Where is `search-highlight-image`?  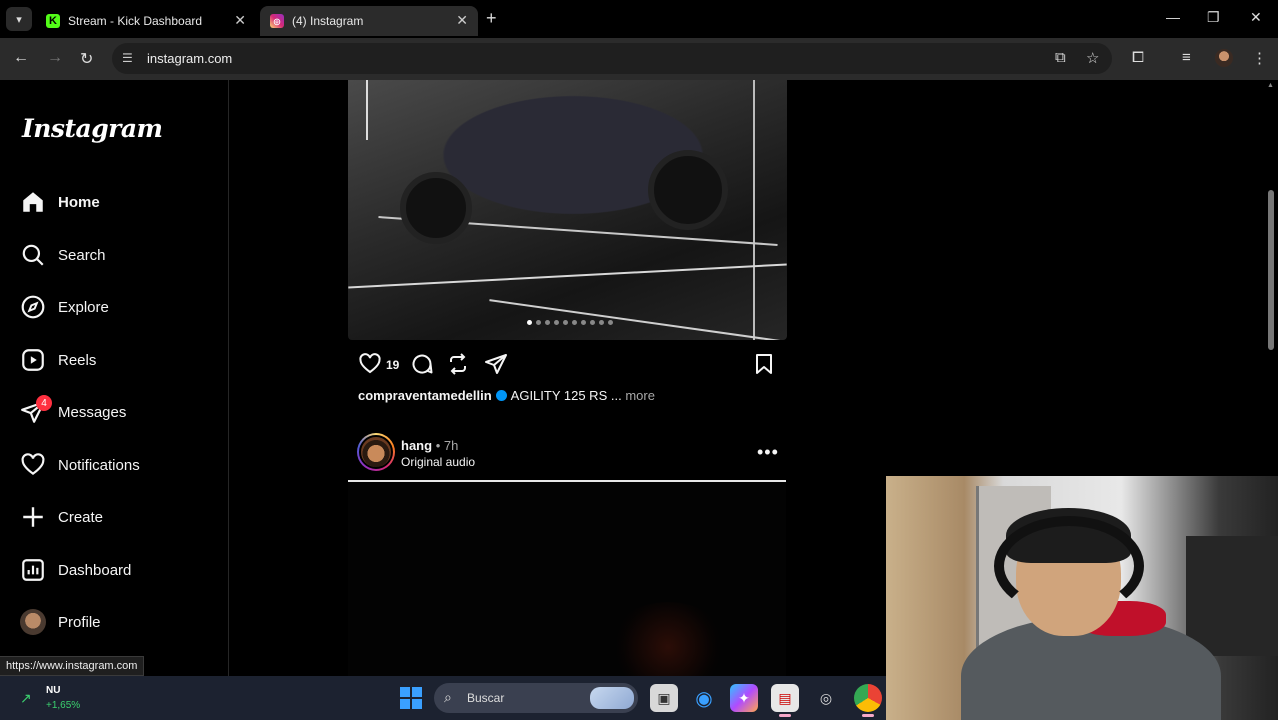 search-highlight-image is located at coordinates (612, 698).